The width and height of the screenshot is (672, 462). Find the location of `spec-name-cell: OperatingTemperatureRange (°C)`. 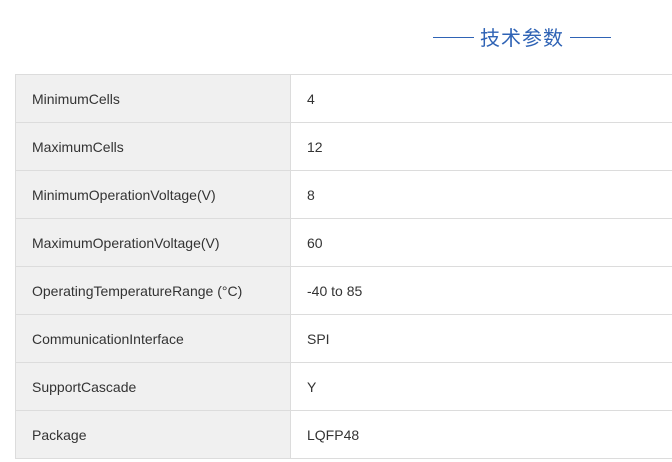

spec-name-cell: OperatingTemperatureRange (°C) is located at coordinates (153, 290).